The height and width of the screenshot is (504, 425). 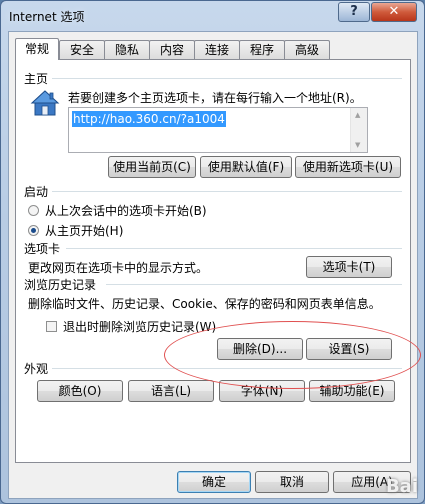 What do you see at coordinates (51, 326) in the screenshot?
I see `checkbox-box` at bounding box center [51, 326].